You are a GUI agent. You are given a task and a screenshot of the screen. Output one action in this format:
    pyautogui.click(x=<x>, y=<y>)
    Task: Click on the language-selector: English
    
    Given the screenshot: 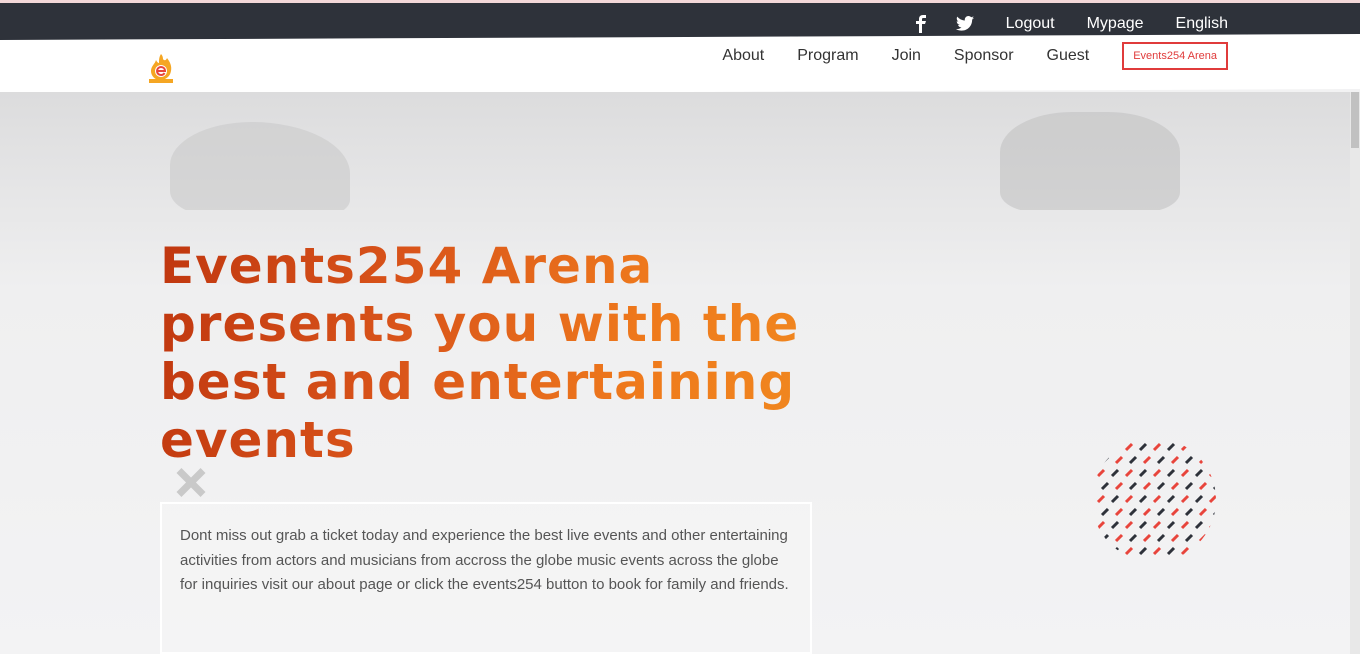 What is the action you would take?
    pyautogui.click(x=1202, y=24)
    